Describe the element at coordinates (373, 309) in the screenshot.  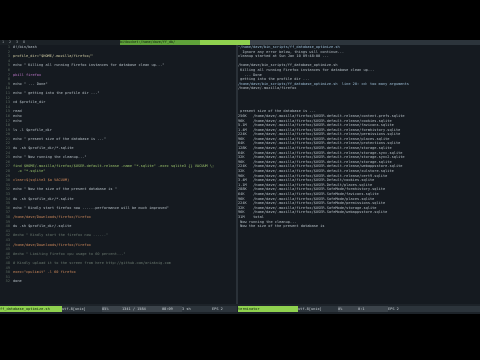
I see `bar-segment: 0:1` at that location.